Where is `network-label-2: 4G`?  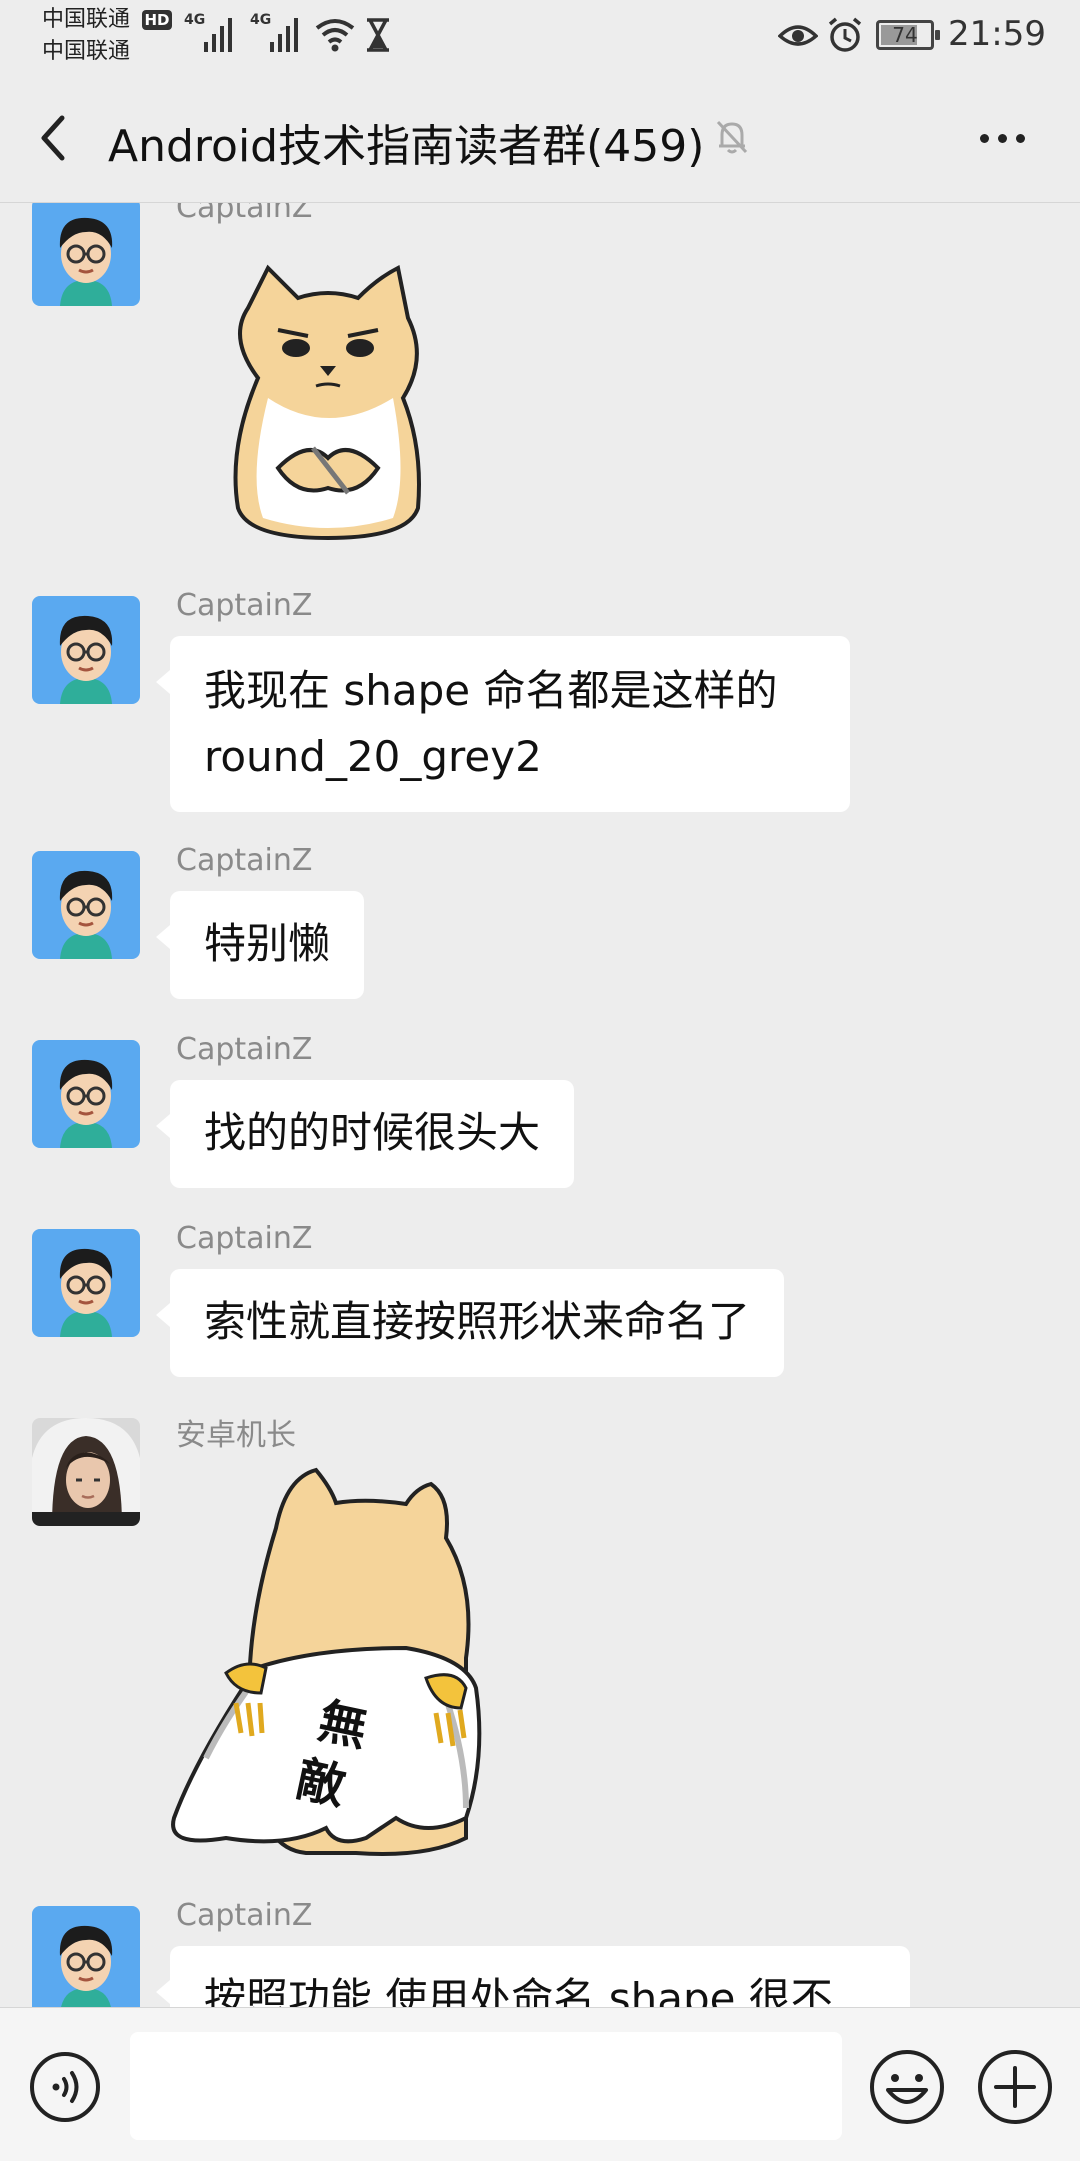
network-label-2: 4G is located at coordinates (261, 20).